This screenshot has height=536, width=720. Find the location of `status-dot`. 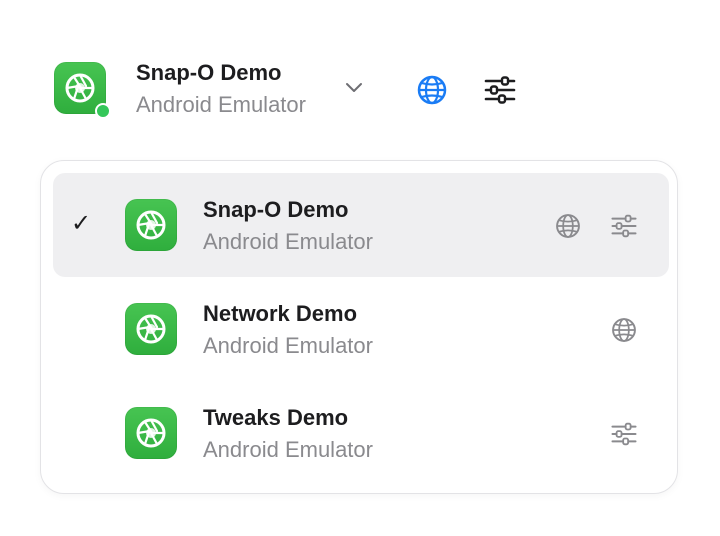

status-dot is located at coordinates (103, 111).